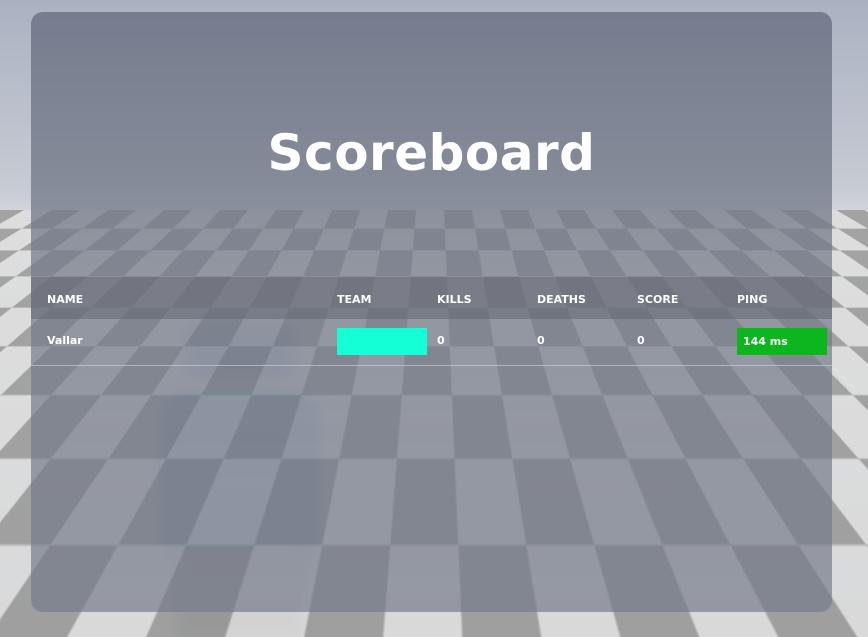 The height and width of the screenshot is (637, 868). What do you see at coordinates (658, 299) in the screenshot?
I see `column-header-score: SCORE` at bounding box center [658, 299].